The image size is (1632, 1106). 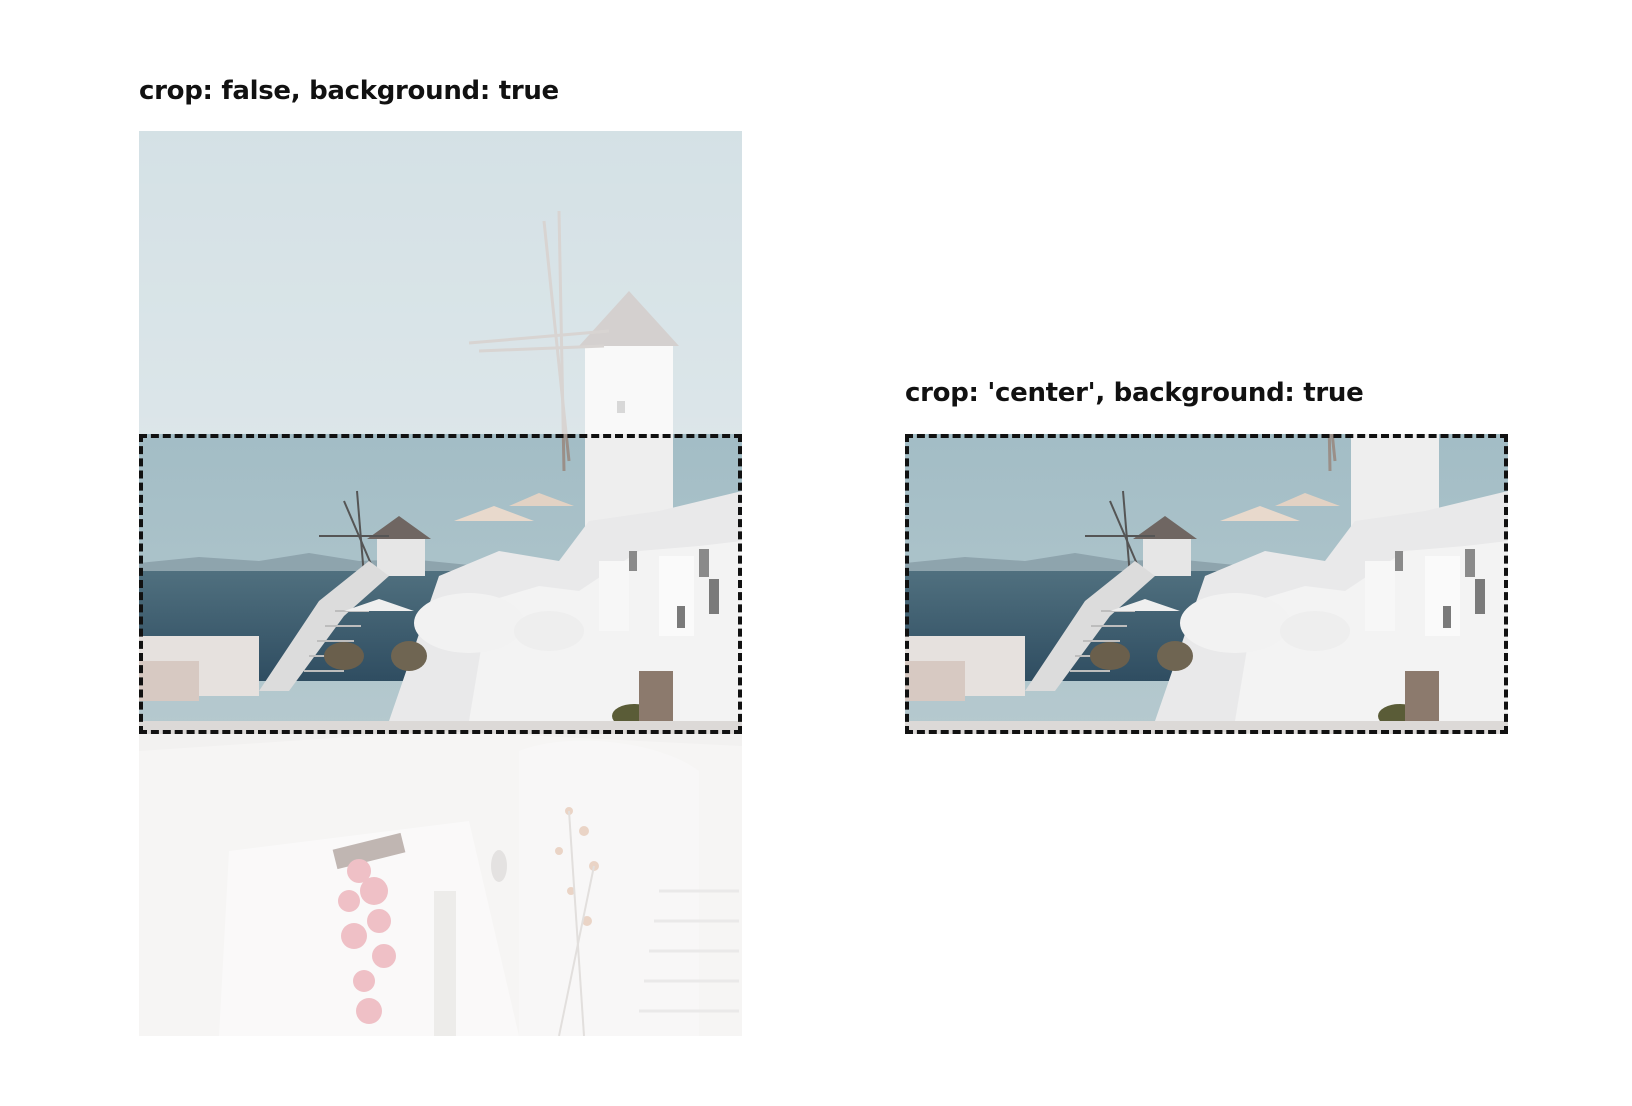 I want to click on demo-title-crop-false: crop: false, background: true, so click(x=349, y=91).